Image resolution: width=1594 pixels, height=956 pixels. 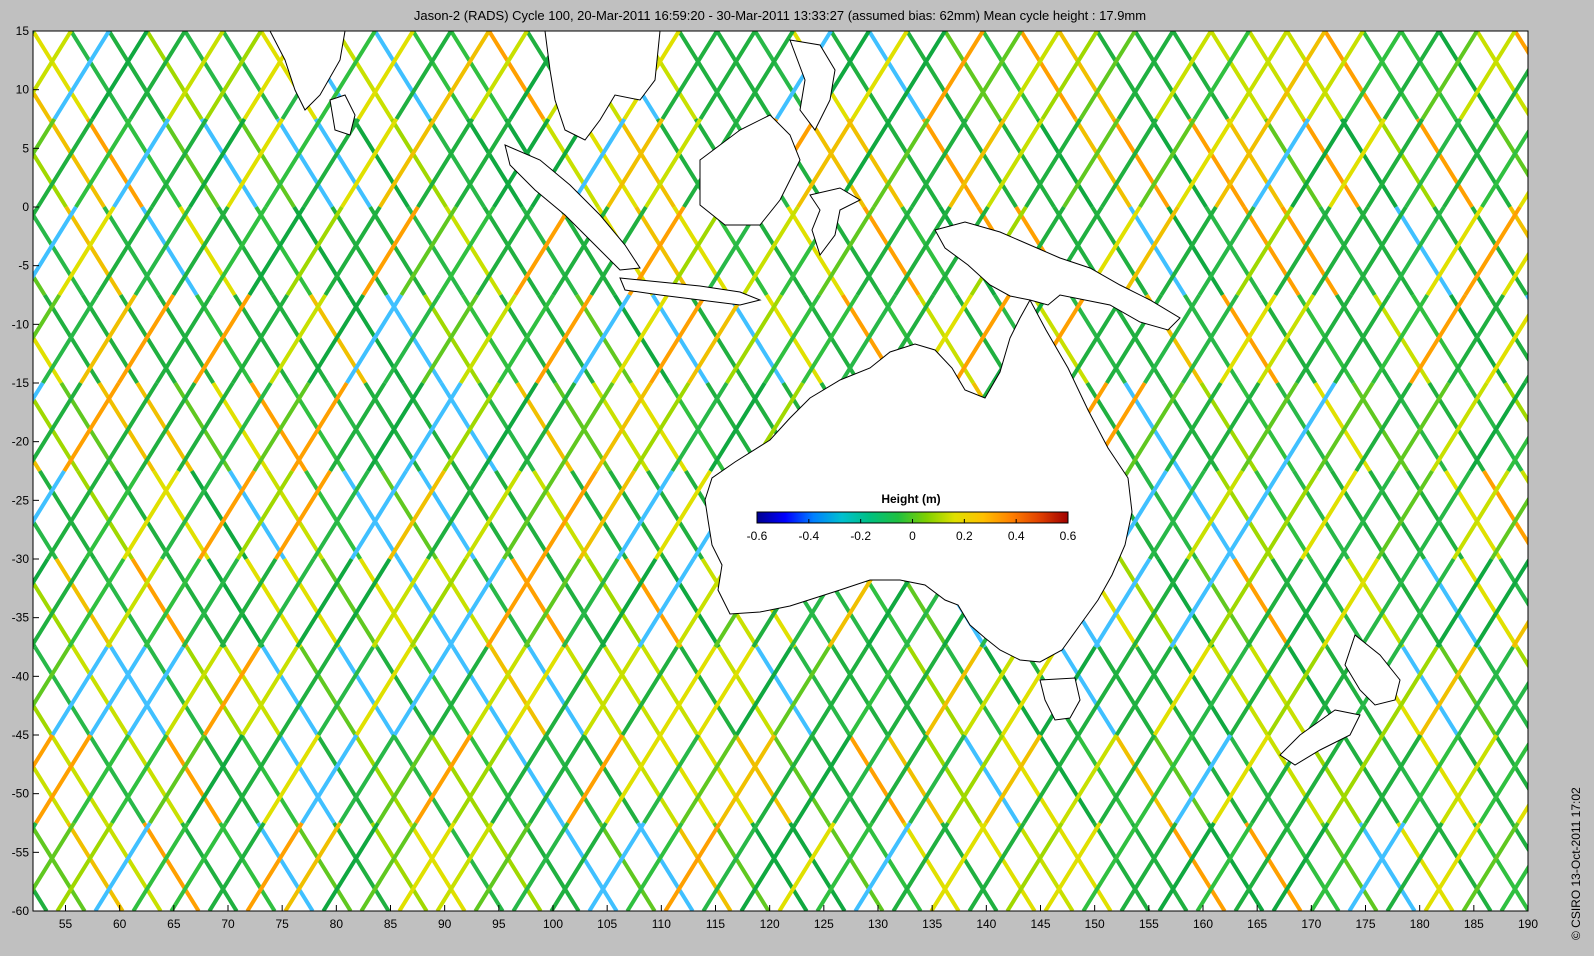 What do you see at coordinates (986, 924) in the screenshot?
I see `x-tick-label: 140` at bounding box center [986, 924].